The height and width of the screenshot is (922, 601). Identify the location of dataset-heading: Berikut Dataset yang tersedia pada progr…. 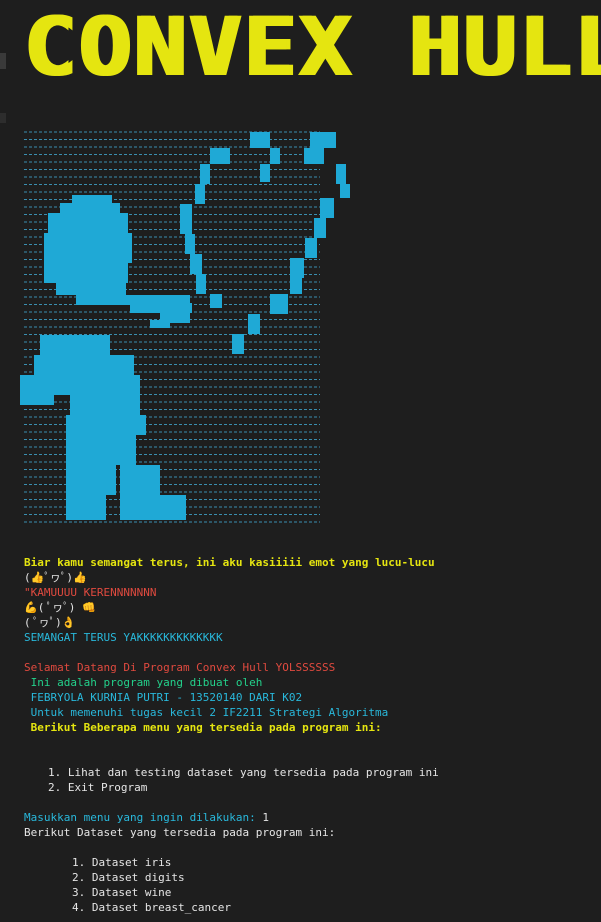
(180, 832).